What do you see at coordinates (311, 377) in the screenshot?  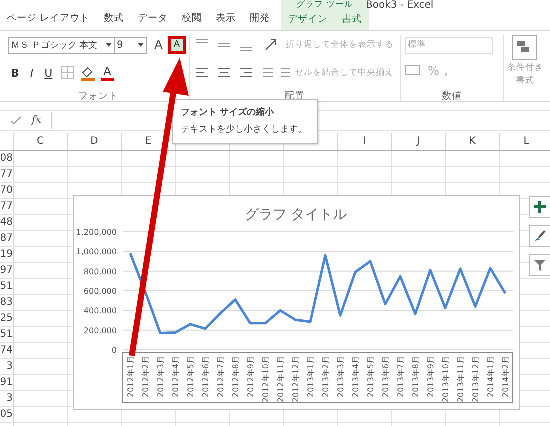 I see `axis-category-label: 2013年1月` at bounding box center [311, 377].